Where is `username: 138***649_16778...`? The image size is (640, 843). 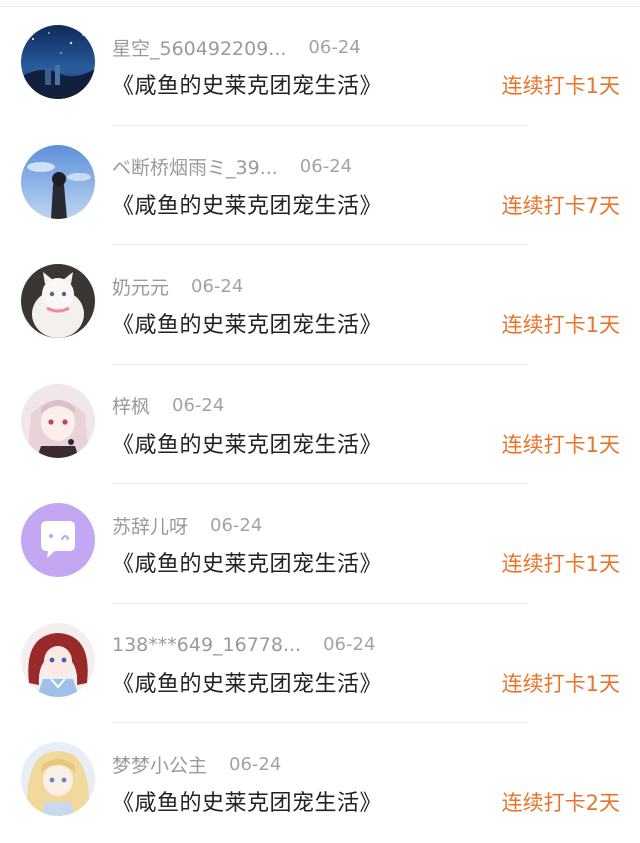 username: 138***649_16778... is located at coordinates (206, 645).